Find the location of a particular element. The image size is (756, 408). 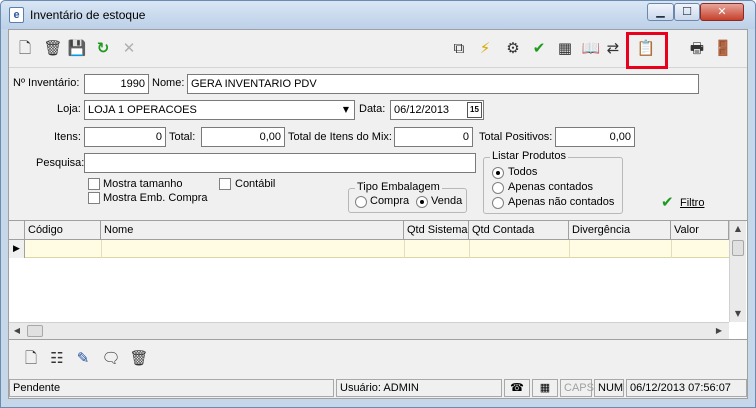

inventario-label: Nº Inventário: is located at coordinates (46, 83).